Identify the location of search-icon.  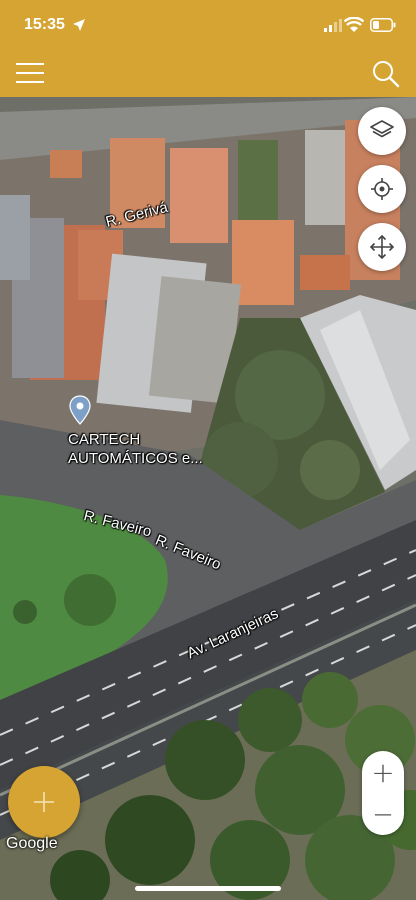
(386, 74).